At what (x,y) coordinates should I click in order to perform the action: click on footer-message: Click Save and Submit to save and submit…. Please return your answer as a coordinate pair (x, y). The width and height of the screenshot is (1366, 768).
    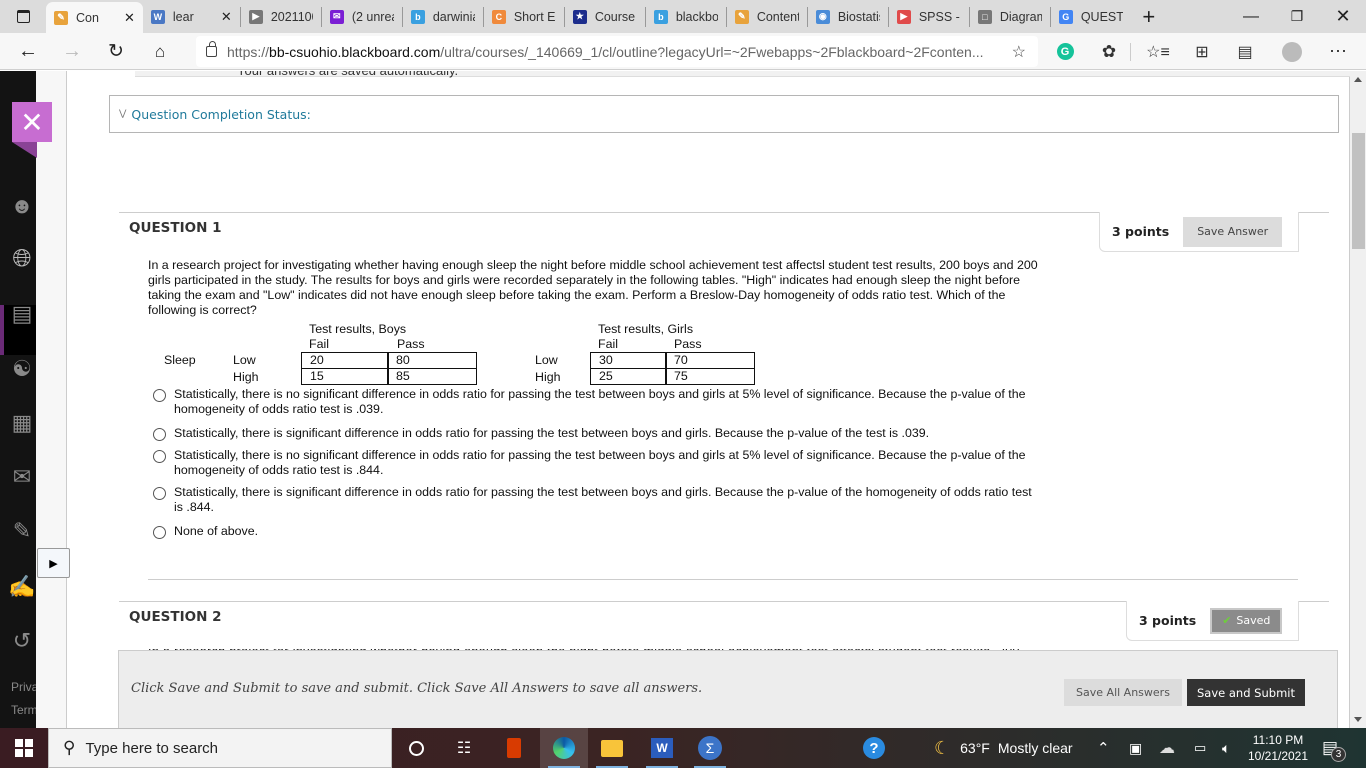
    Looking at the image, I should click on (417, 688).